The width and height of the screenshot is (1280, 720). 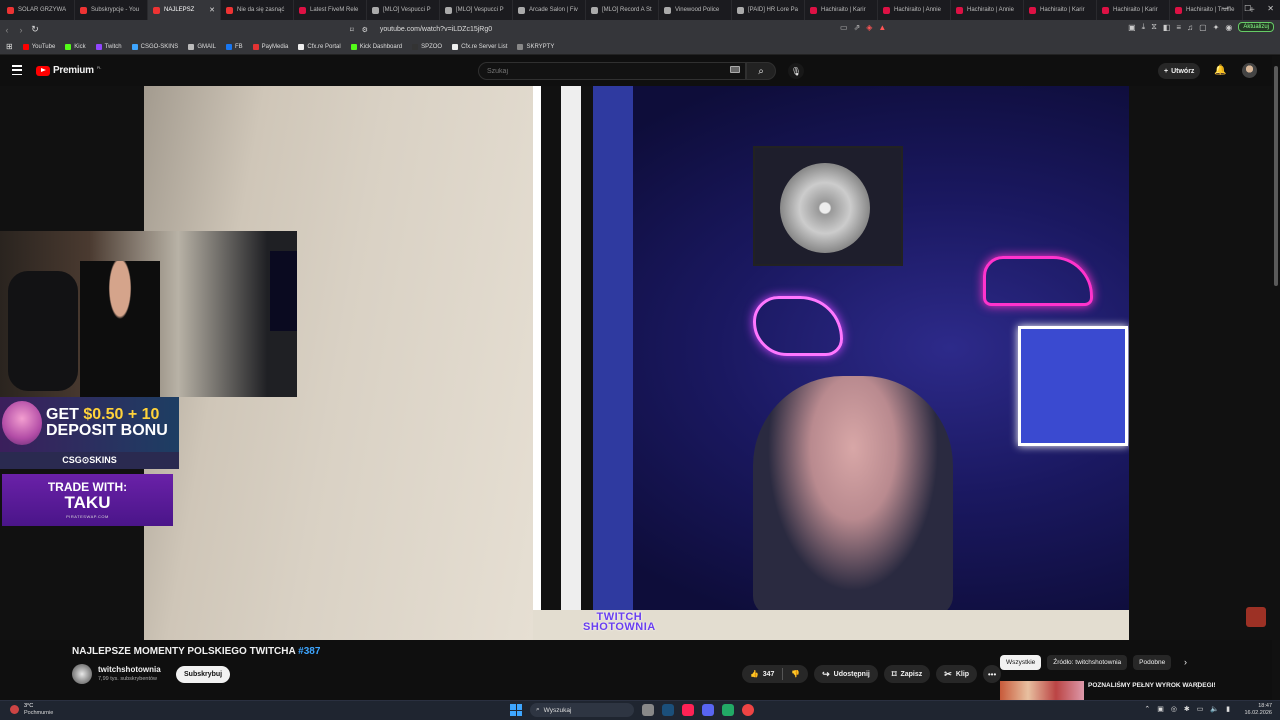 What do you see at coordinates (376, 46) in the screenshot?
I see `bookmark-item: Kick Dashboard` at bounding box center [376, 46].